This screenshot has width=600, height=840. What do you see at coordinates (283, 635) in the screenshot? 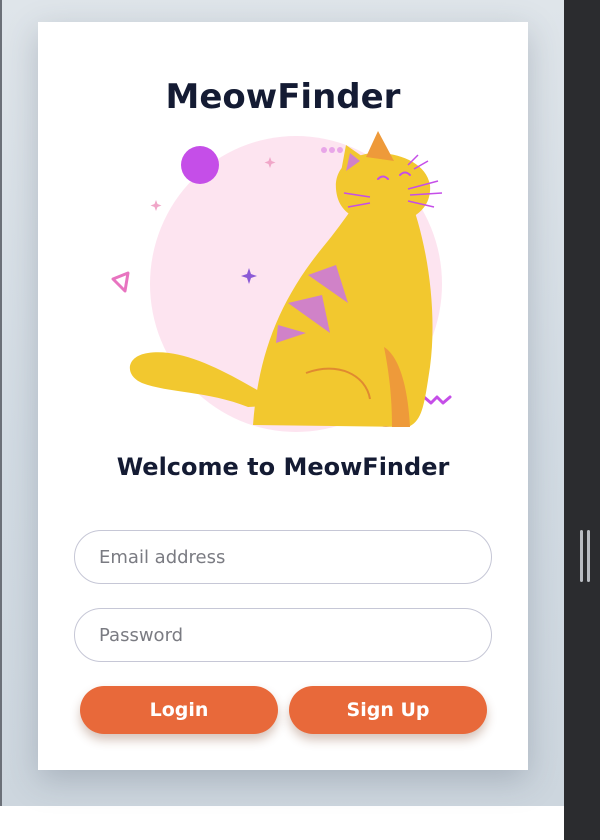
I see `password-field` at bounding box center [283, 635].